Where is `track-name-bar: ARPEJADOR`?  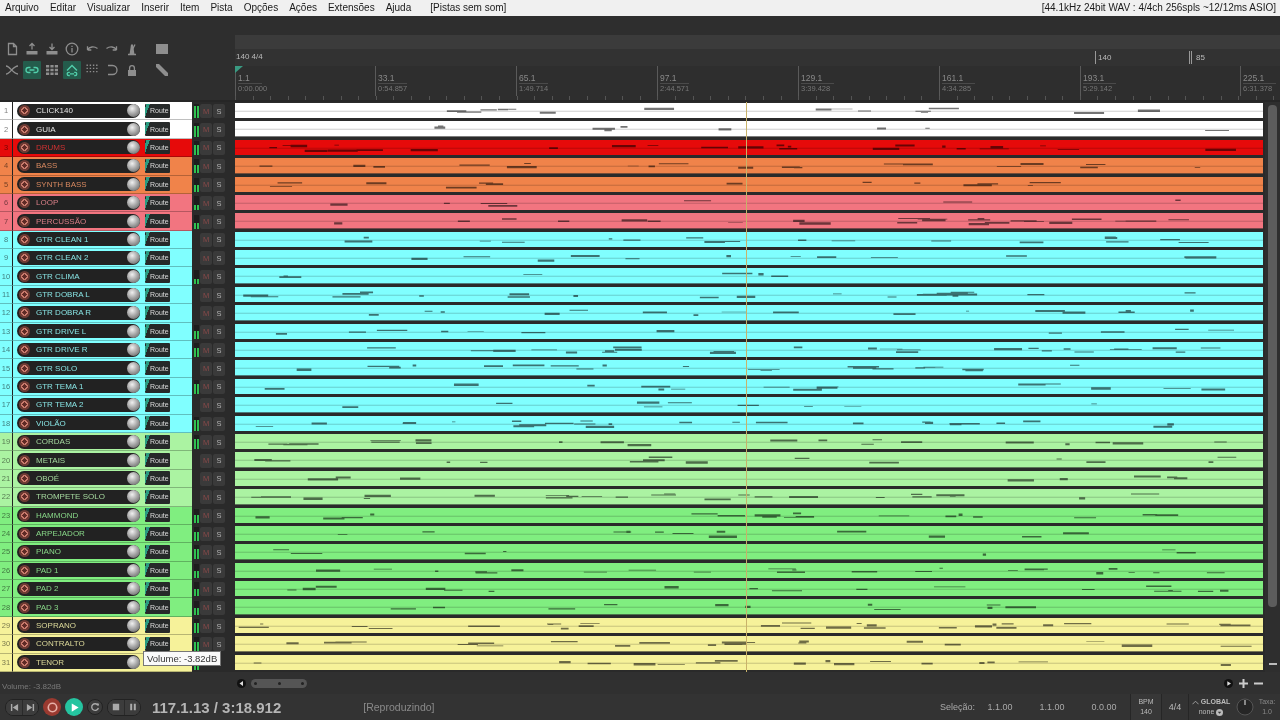 track-name-bar: ARPEJADOR is located at coordinates (78, 533).